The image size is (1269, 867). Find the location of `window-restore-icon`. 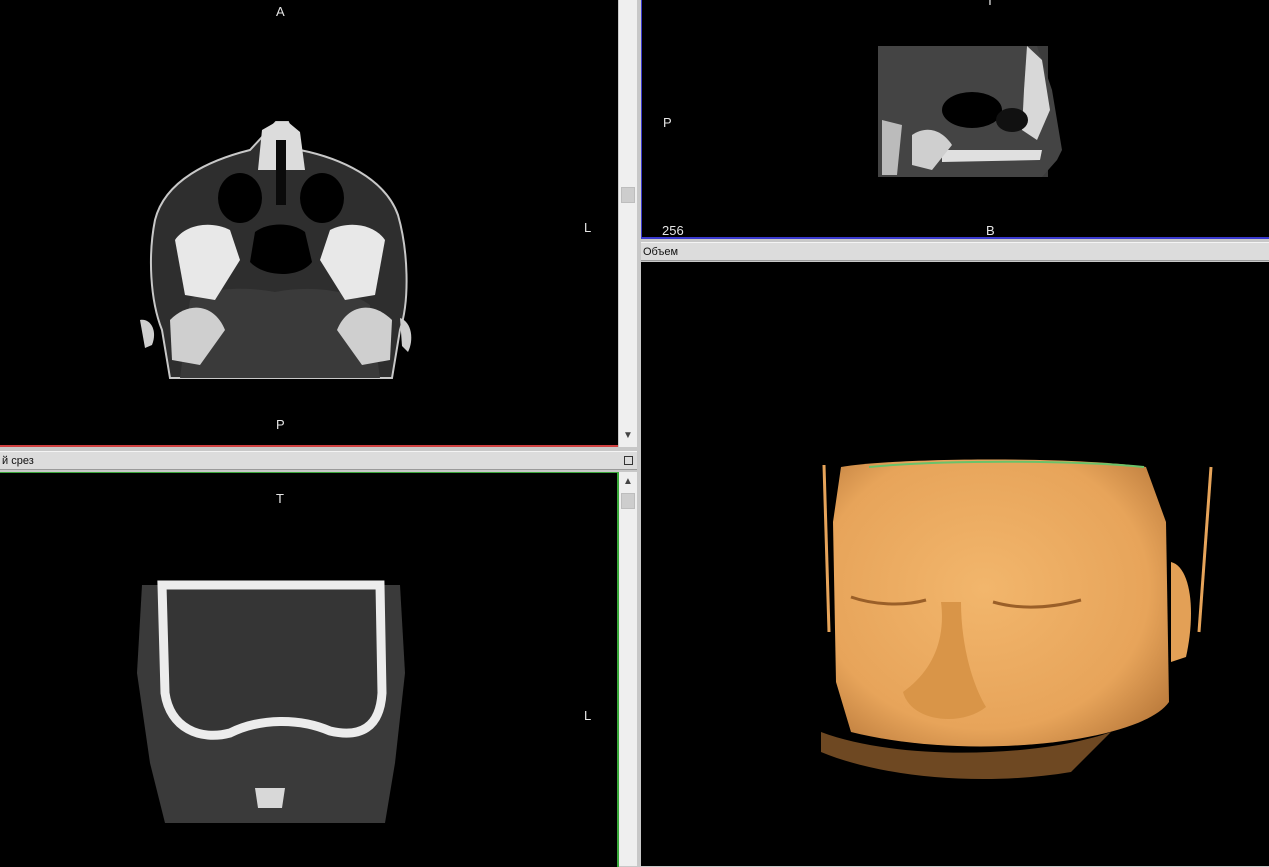

window-restore-icon is located at coordinates (628, 460).